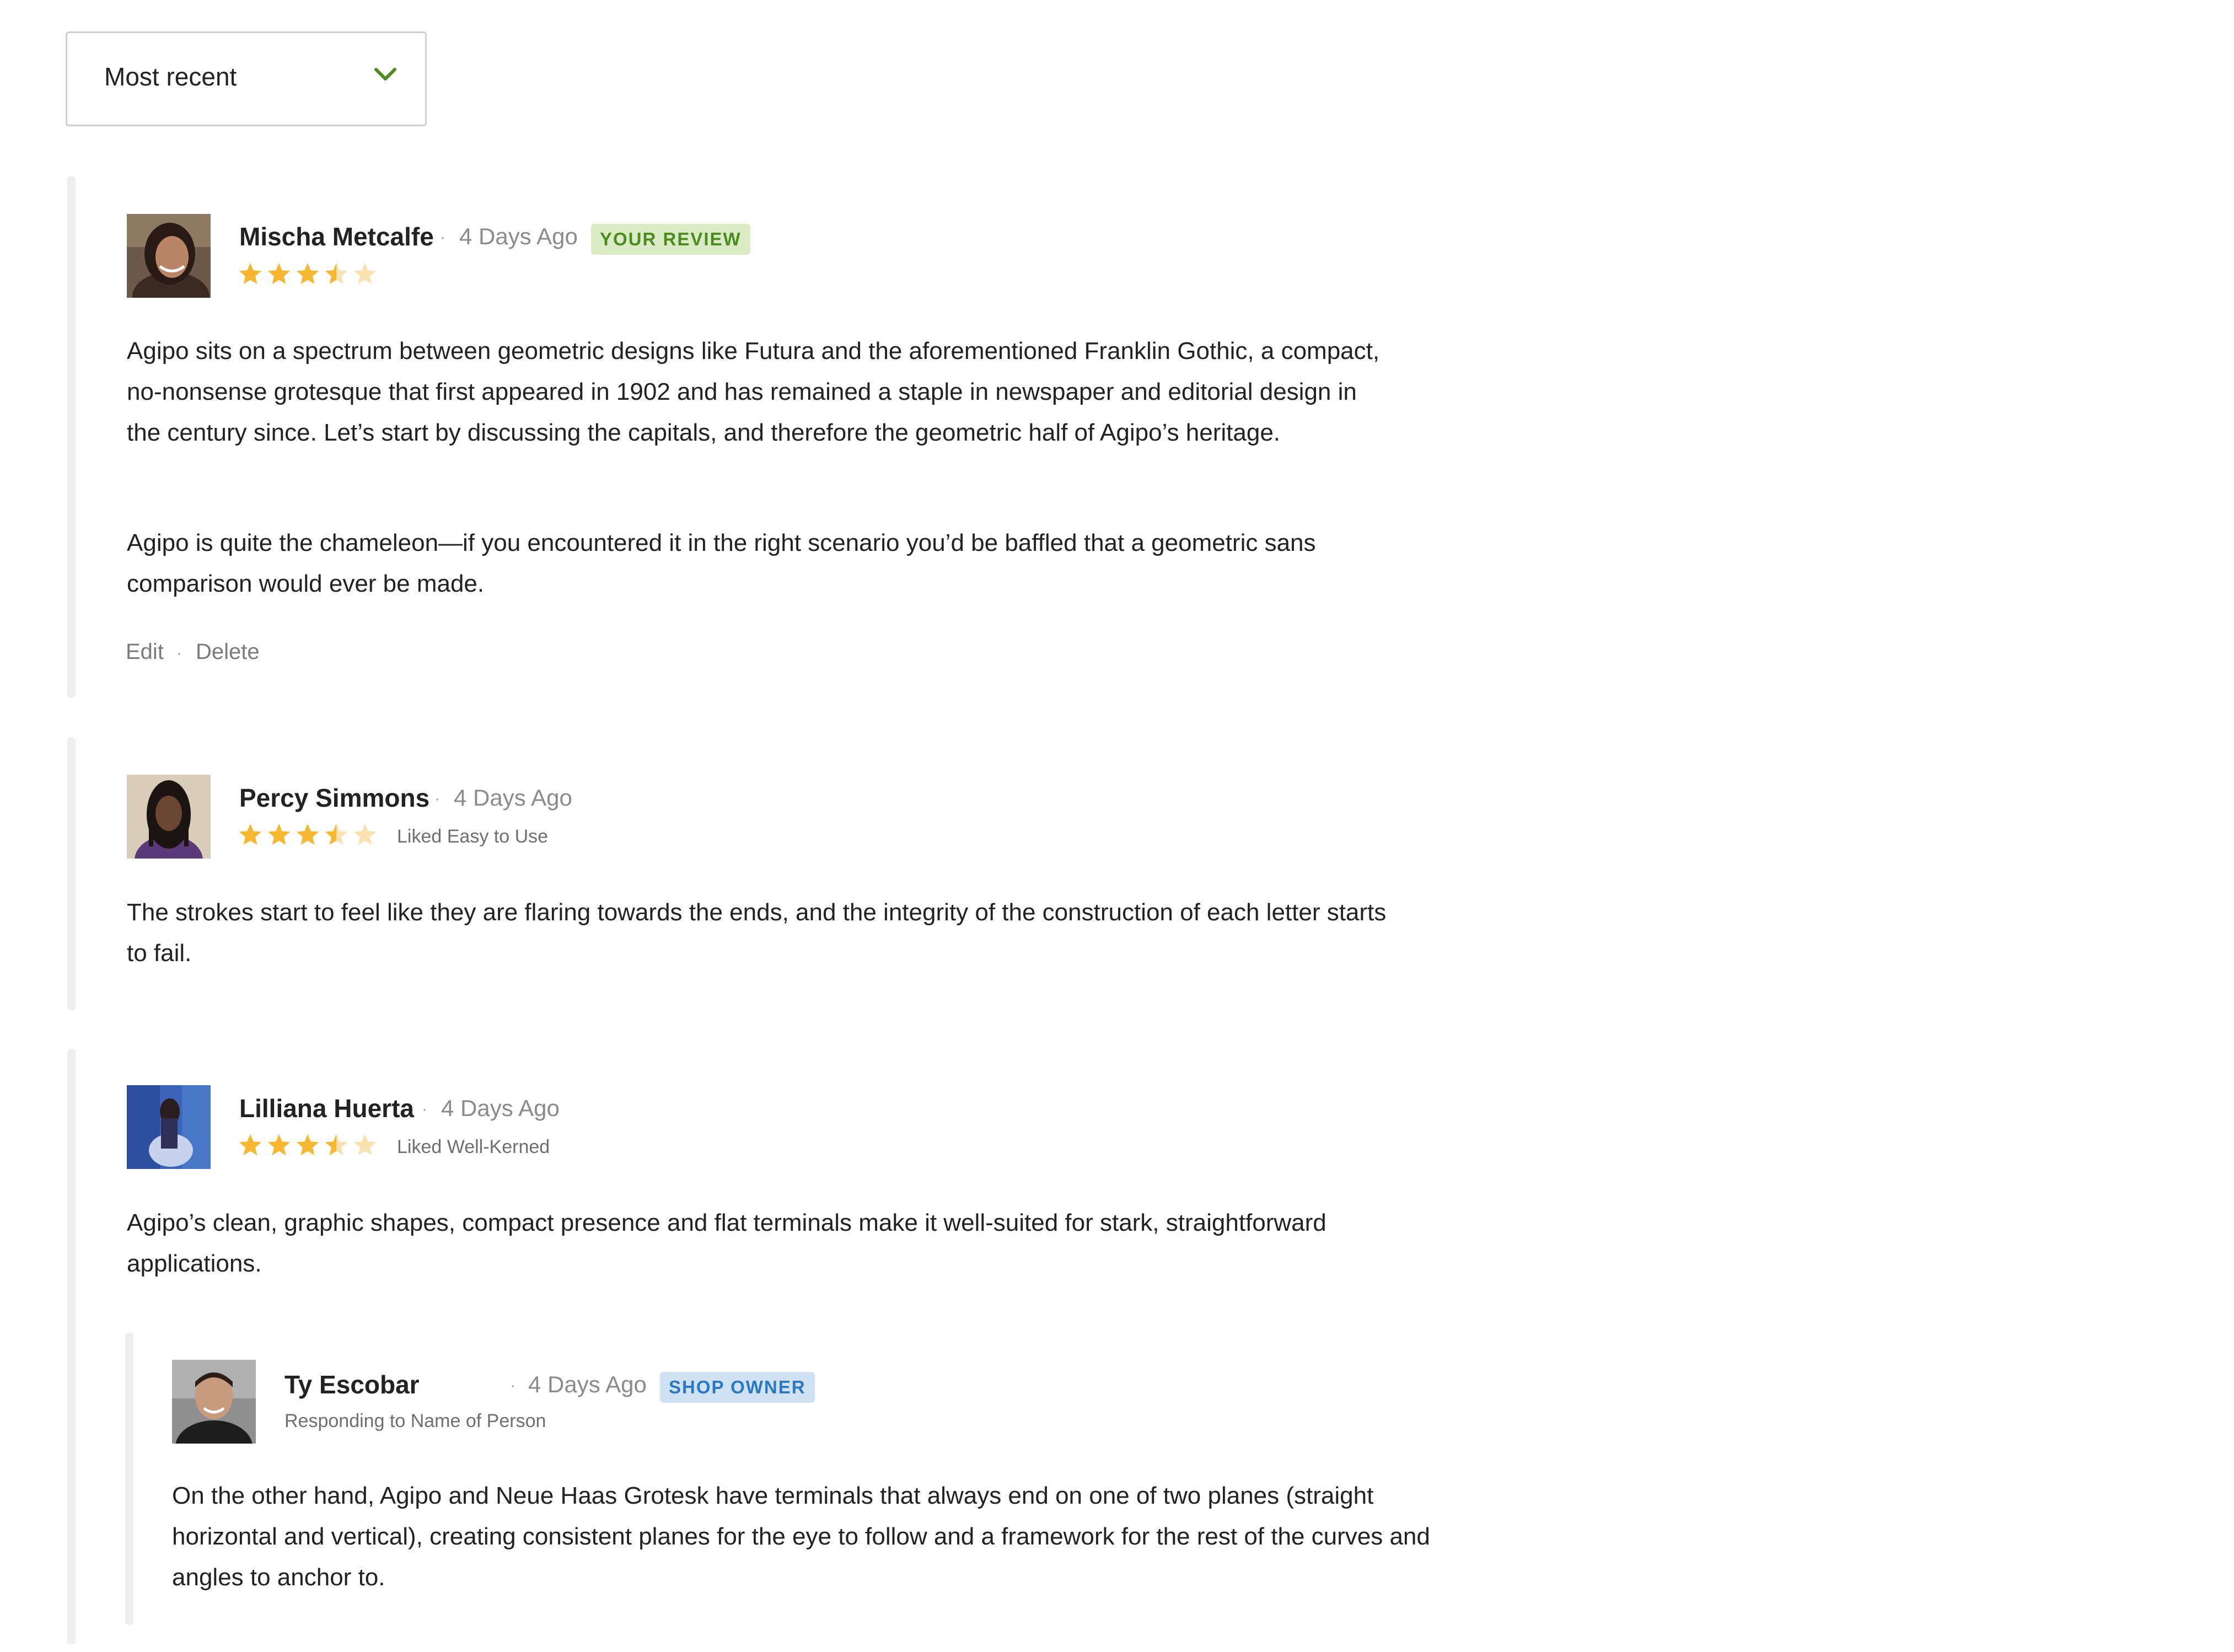 This screenshot has width=2234, height=1652. Describe the element at coordinates (473, 836) in the screenshot. I see `liked-attribute: Liked Easy to Use` at that location.